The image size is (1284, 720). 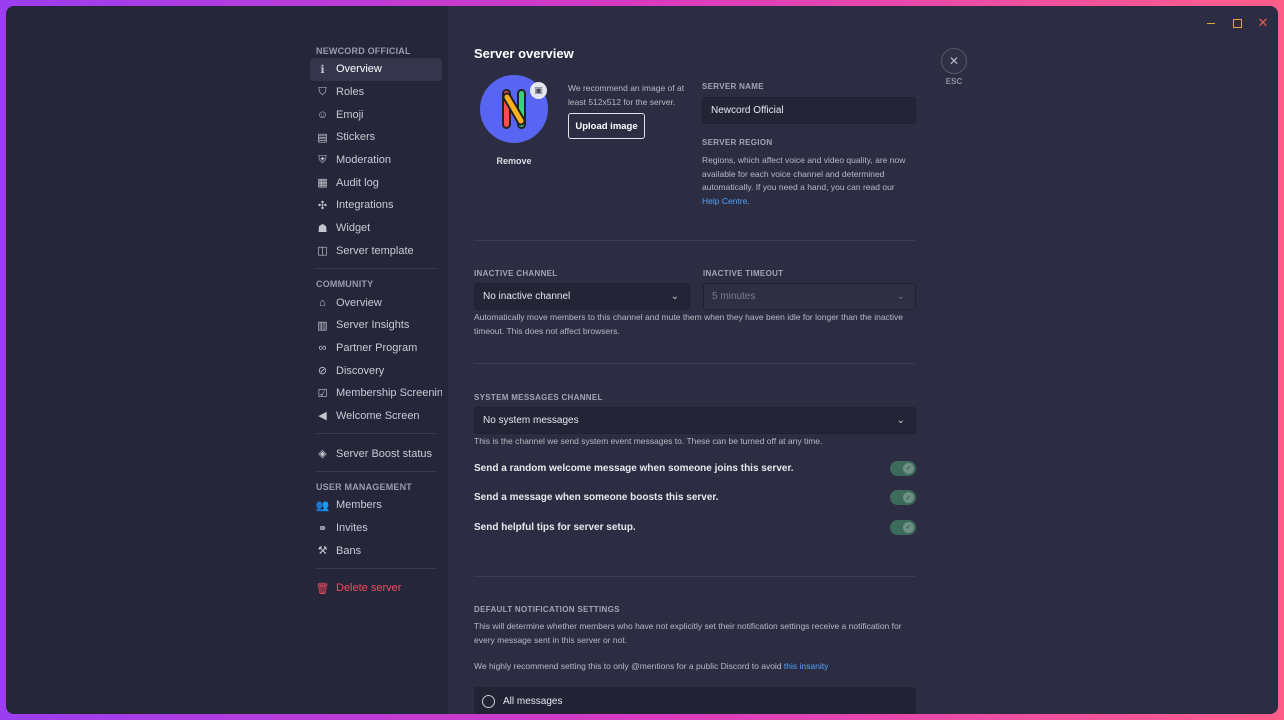 I want to click on trash-icon: 🗑, so click(x=322, y=588).